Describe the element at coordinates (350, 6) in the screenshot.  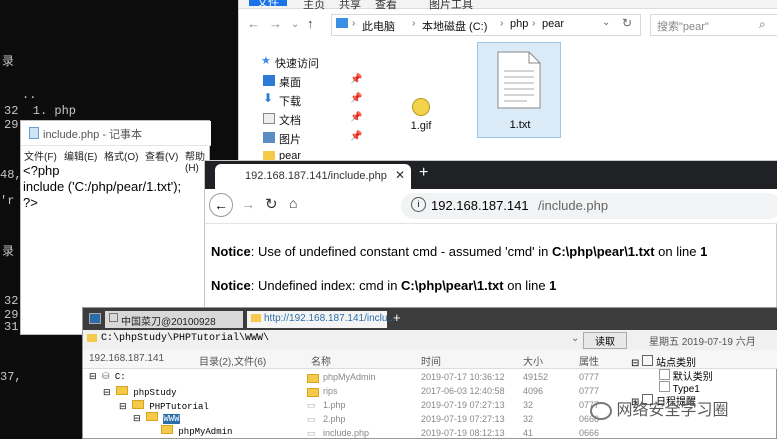
I see `ribbon-tab-share: 共享` at that location.